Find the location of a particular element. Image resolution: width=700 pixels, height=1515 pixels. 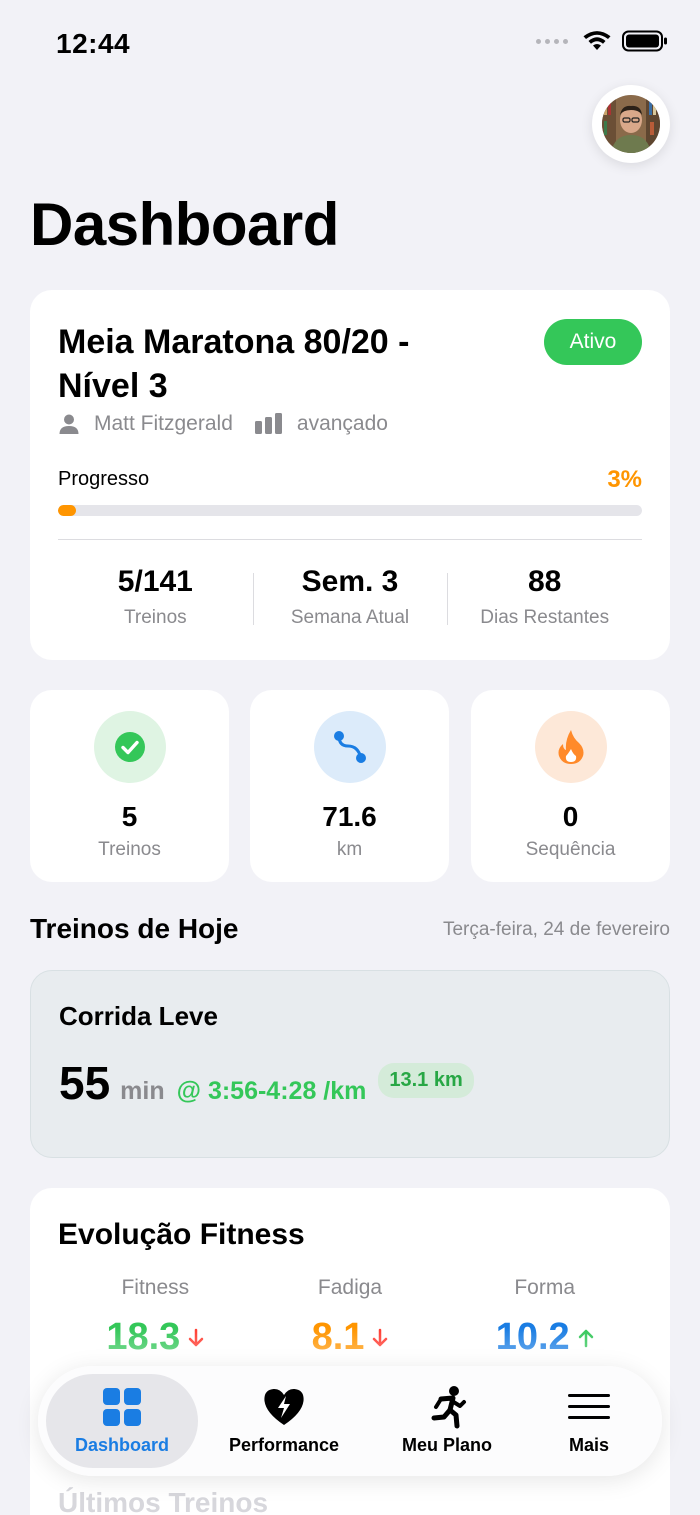

metric-value-wrap: 8.1 is located at coordinates (350, 1337).